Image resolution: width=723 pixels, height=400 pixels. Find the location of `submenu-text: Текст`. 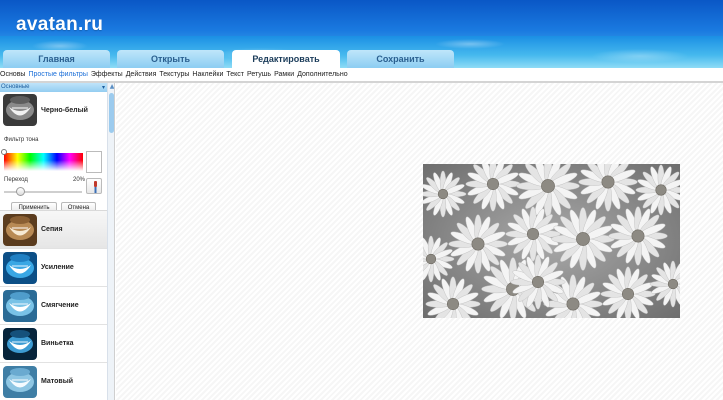

submenu-text: Текст is located at coordinates (235, 74).